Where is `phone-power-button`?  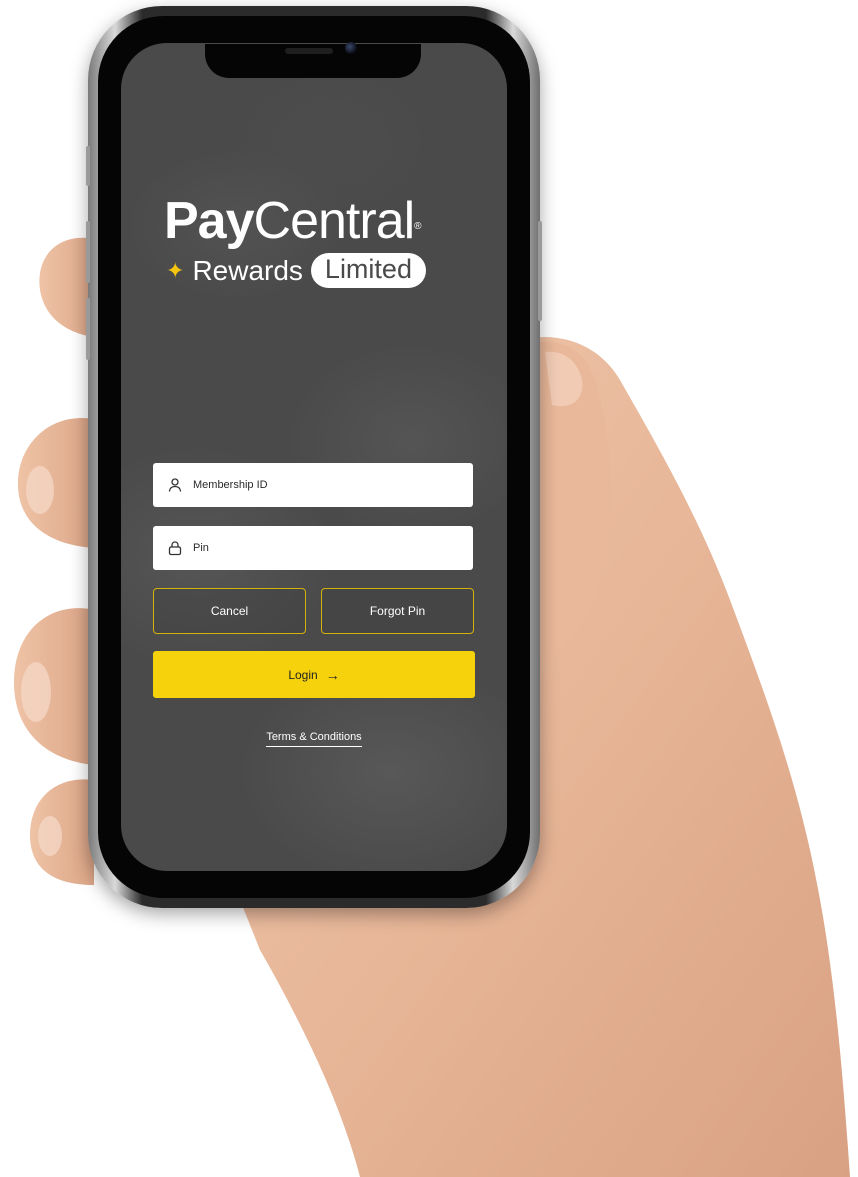
phone-power-button is located at coordinates (540, 271).